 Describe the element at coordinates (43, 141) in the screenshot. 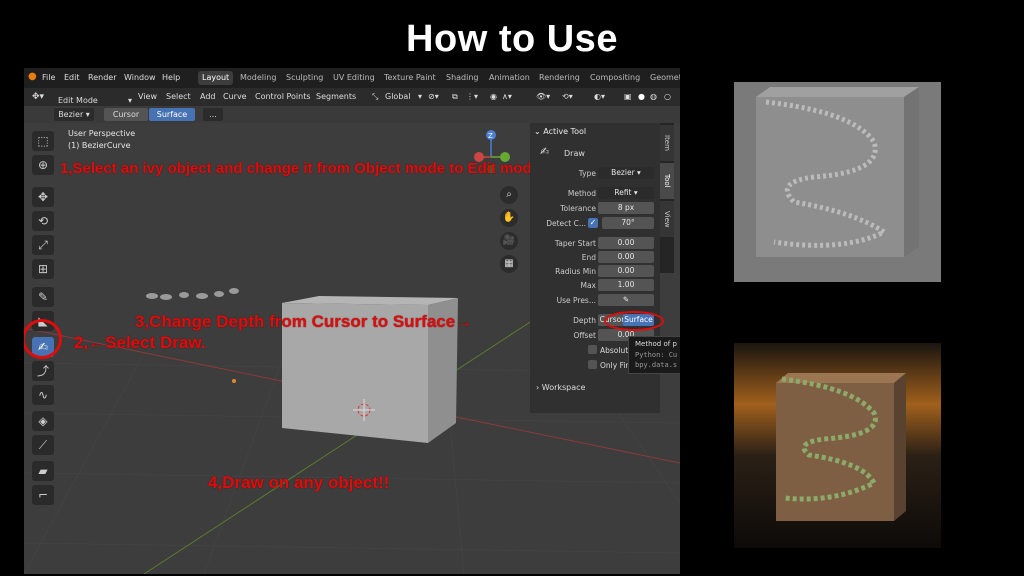

I see `select-box-icon: ⬚` at that location.